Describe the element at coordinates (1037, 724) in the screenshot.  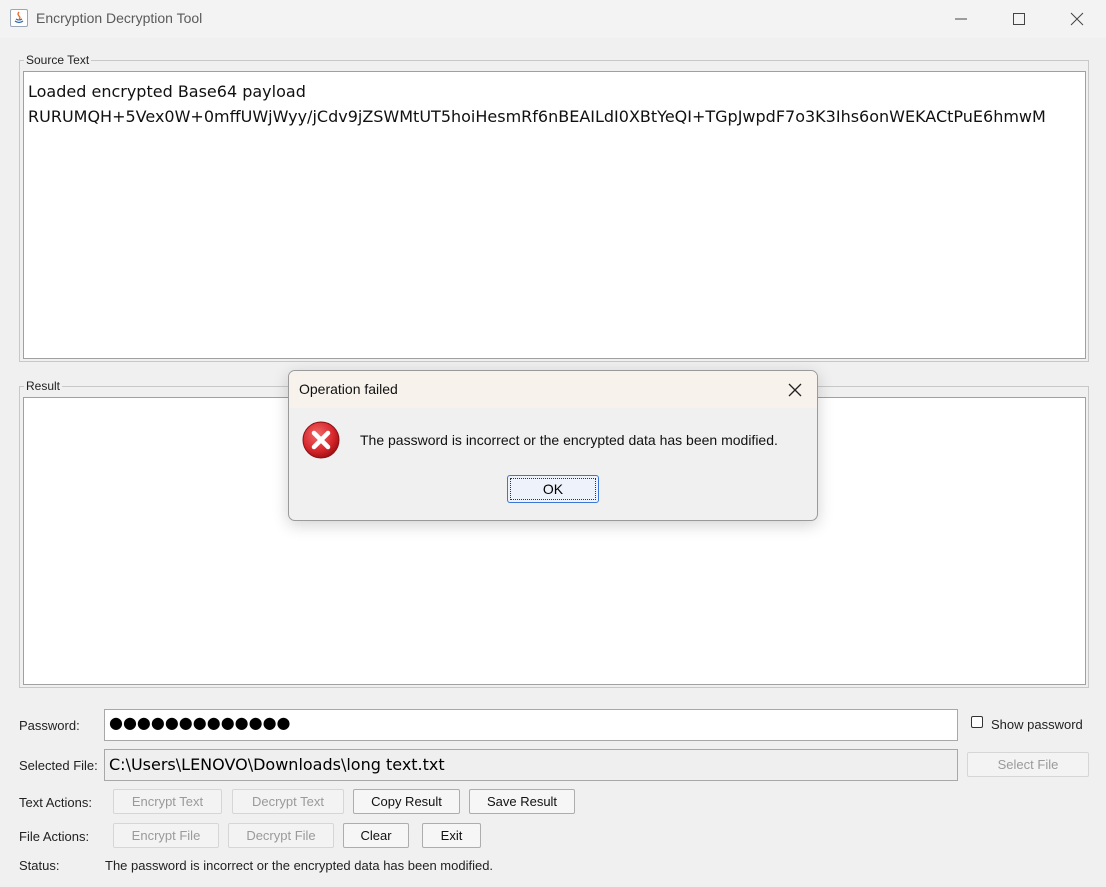
I see `show-password-label: Show password` at that location.